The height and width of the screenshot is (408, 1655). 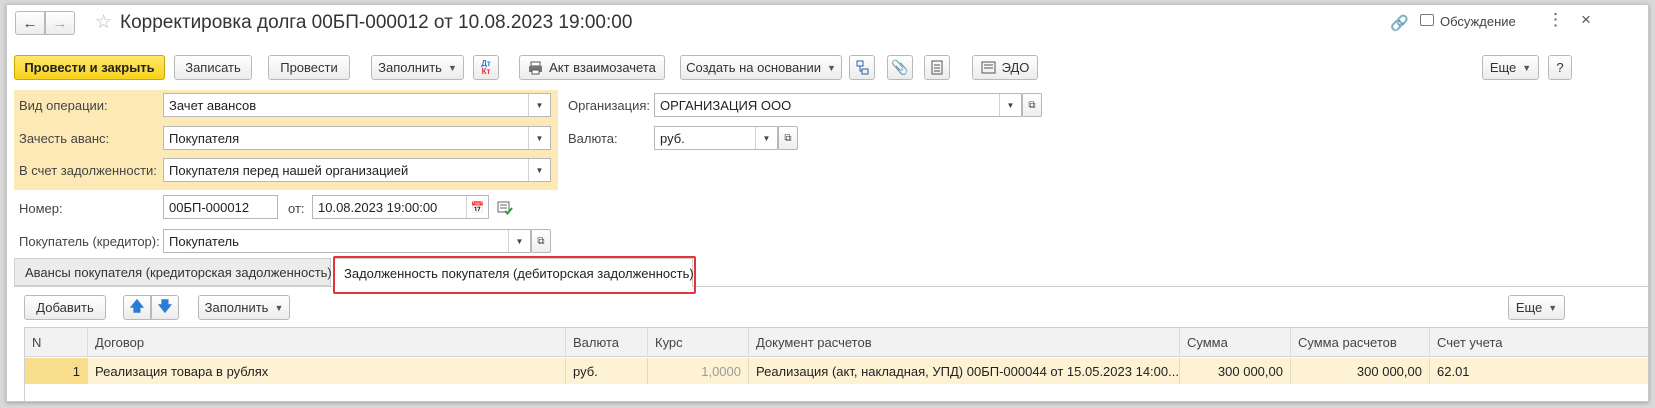 What do you see at coordinates (378, 207) in the screenshot?
I see `date-value: 10.08.2023 19:00:00` at bounding box center [378, 207].